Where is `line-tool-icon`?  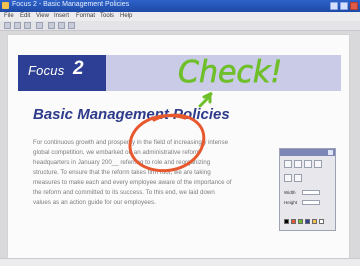 line-tool-icon is located at coordinates (298, 178).